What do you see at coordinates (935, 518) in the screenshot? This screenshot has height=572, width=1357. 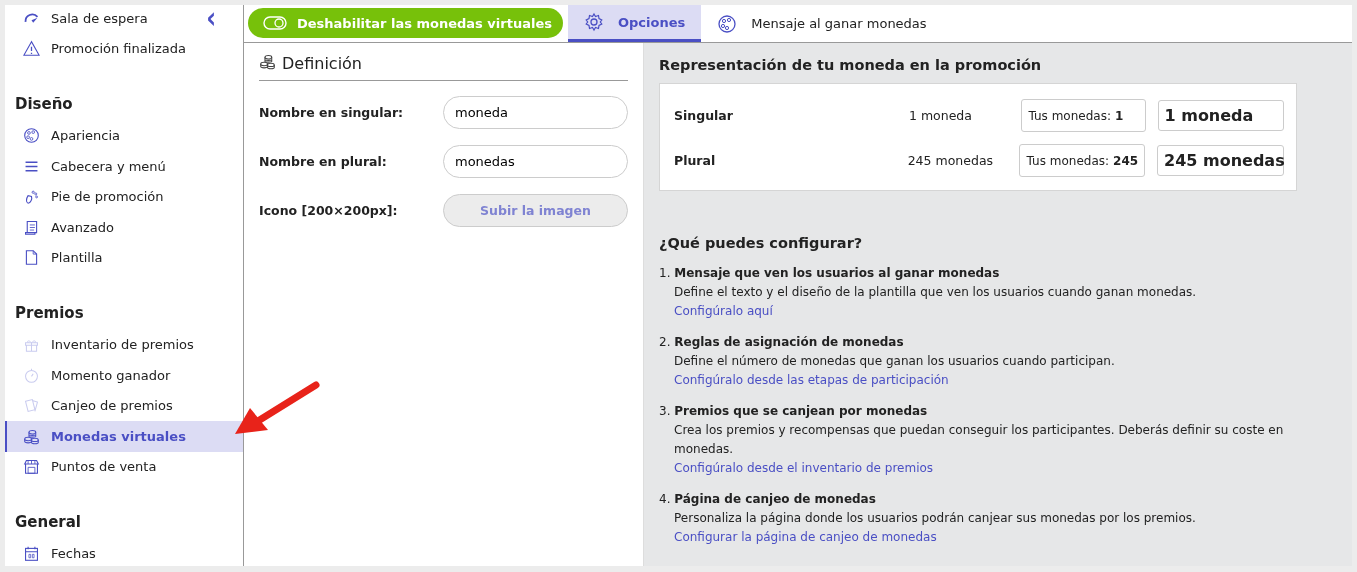 I see `step-description: Personaliza la página donde los usuarios podrán canjear sus monedas por los premios.` at bounding box center [935, 518].